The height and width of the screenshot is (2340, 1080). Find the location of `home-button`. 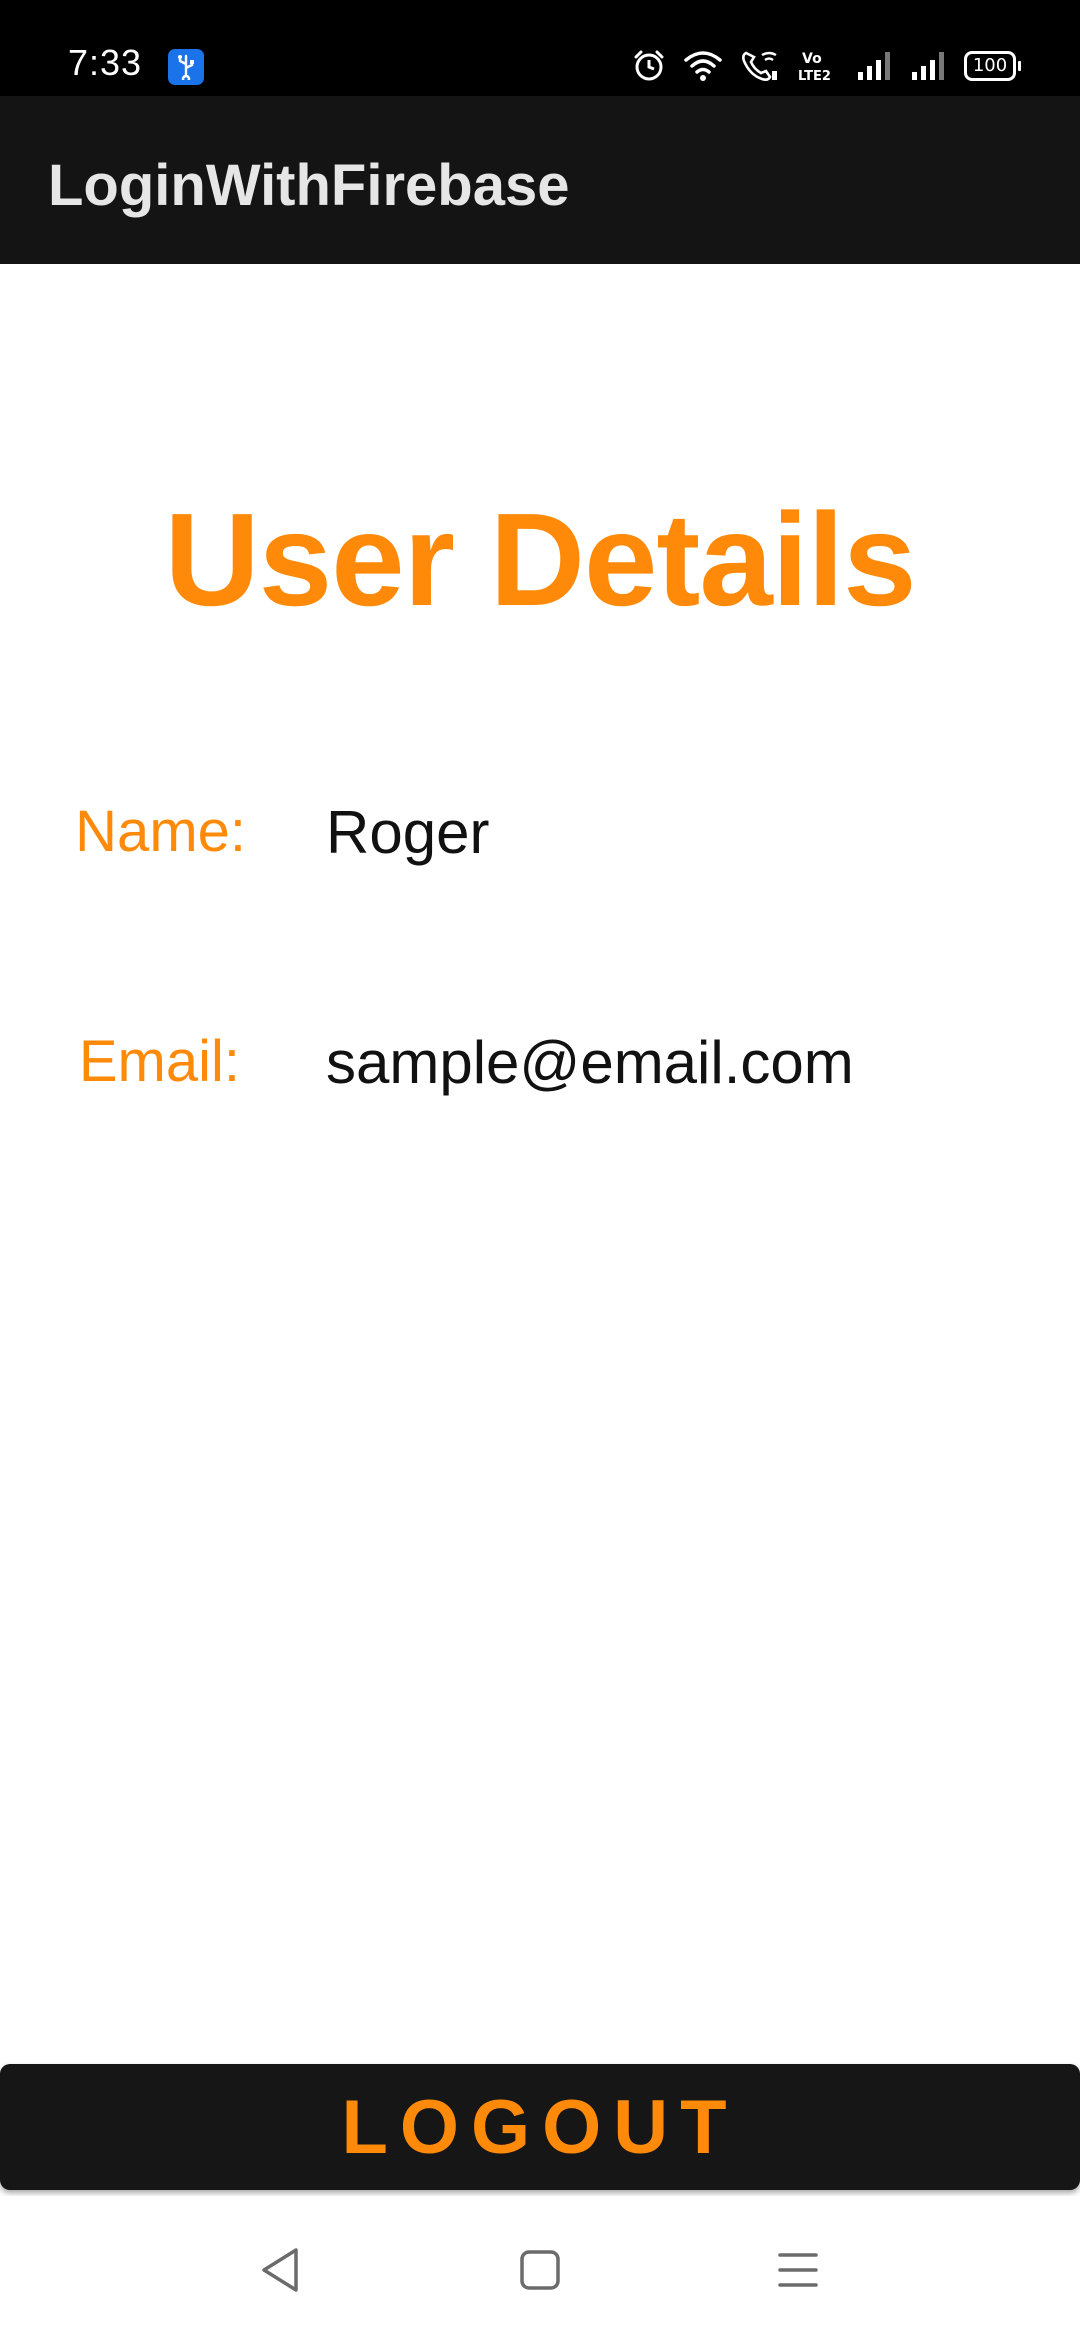

home-button is located at coordinates (540, 2270).